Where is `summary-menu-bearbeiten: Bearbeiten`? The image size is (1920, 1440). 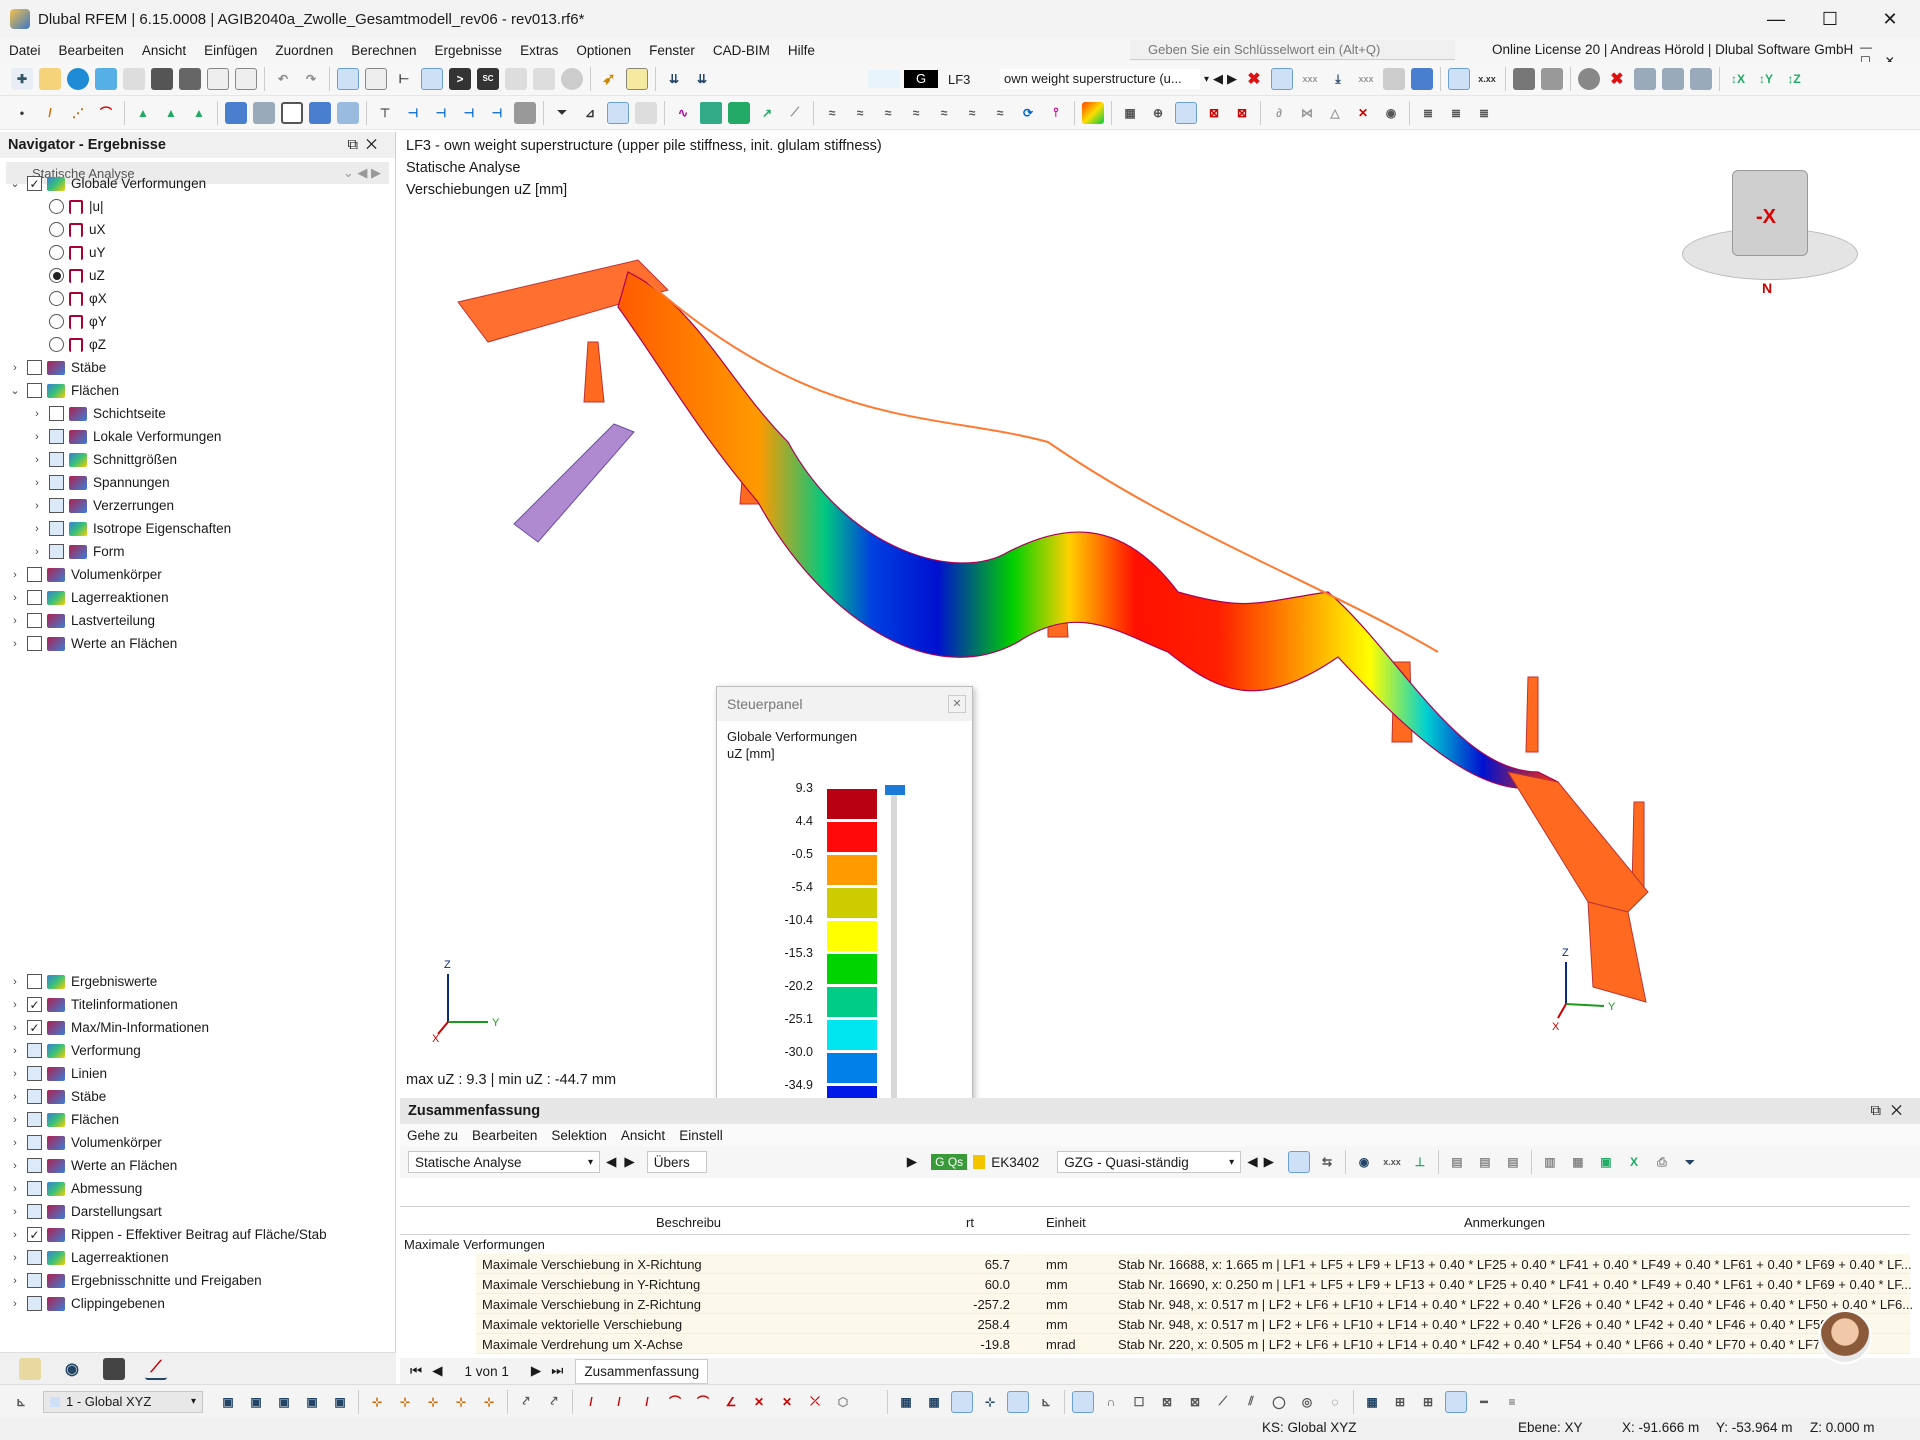 summary-menu-bearbeiten: Bearbeiten is located at coordinates (504, 1135).